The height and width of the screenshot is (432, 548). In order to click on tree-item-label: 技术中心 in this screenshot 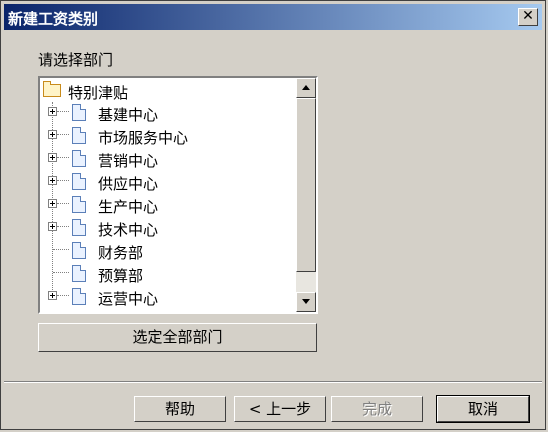, I will do `click(128, 230)`.